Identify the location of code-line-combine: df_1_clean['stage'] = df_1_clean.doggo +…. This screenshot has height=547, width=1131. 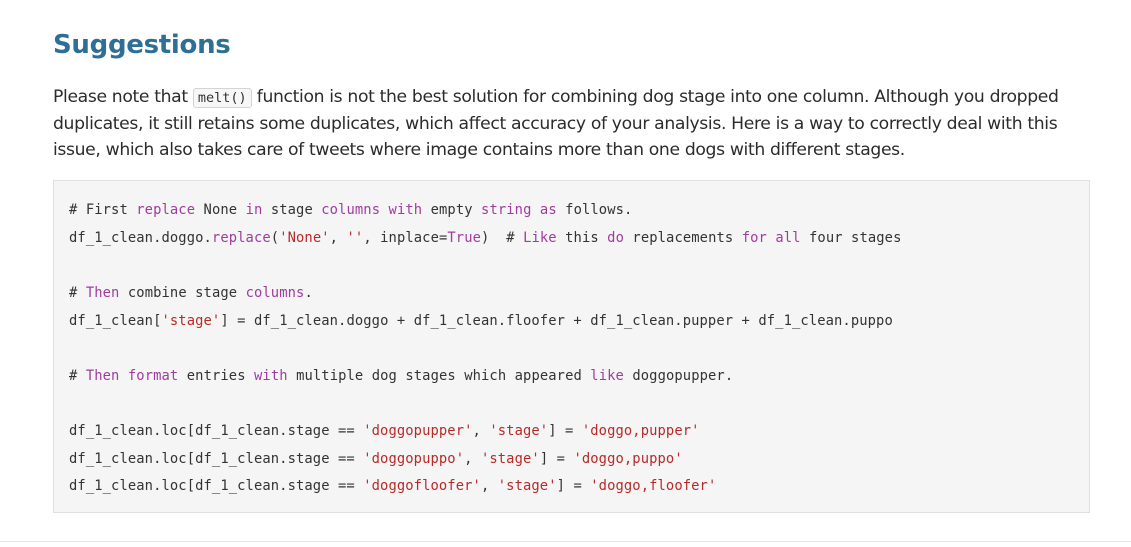
(481, 321).